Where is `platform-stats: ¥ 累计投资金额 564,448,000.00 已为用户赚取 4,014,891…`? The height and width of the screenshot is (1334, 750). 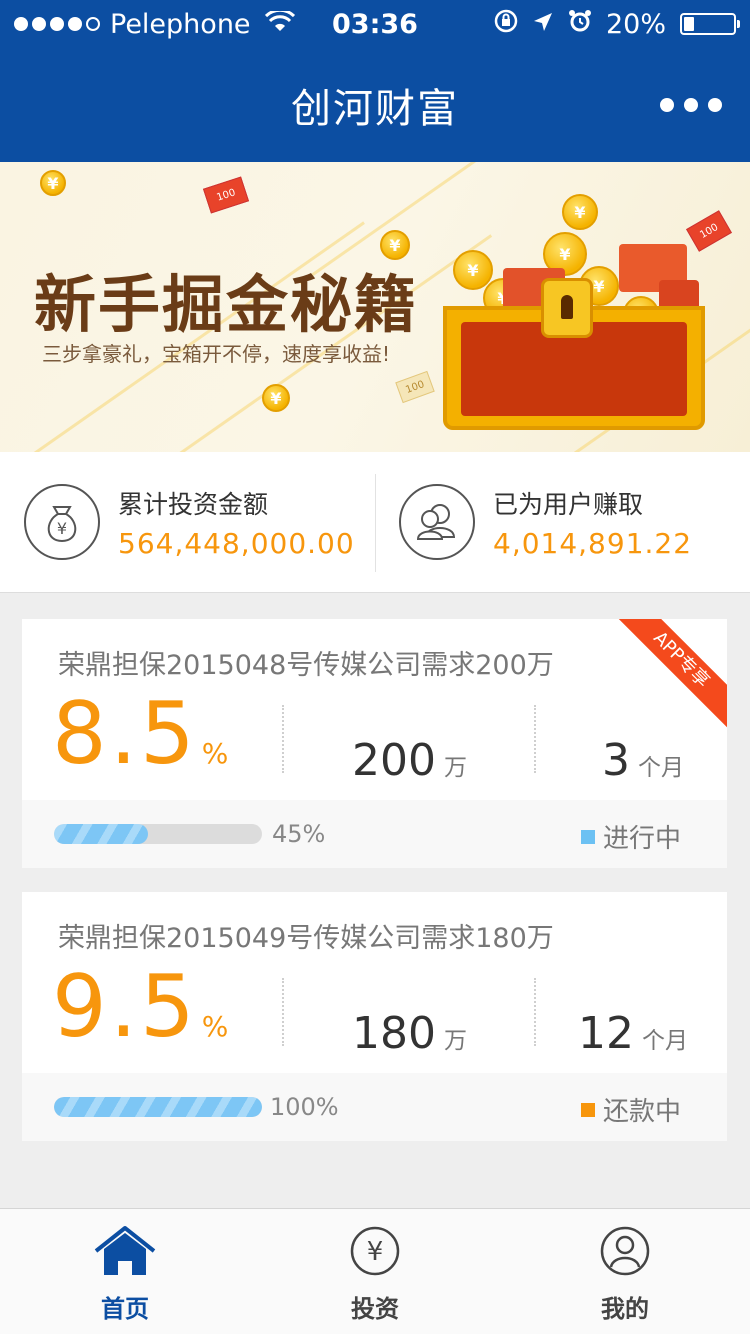
platform-stats: ¥ 累计投资金额 564,448,000.00 已为用户赚取 4,014,891… is located at coordinates (375, 522).